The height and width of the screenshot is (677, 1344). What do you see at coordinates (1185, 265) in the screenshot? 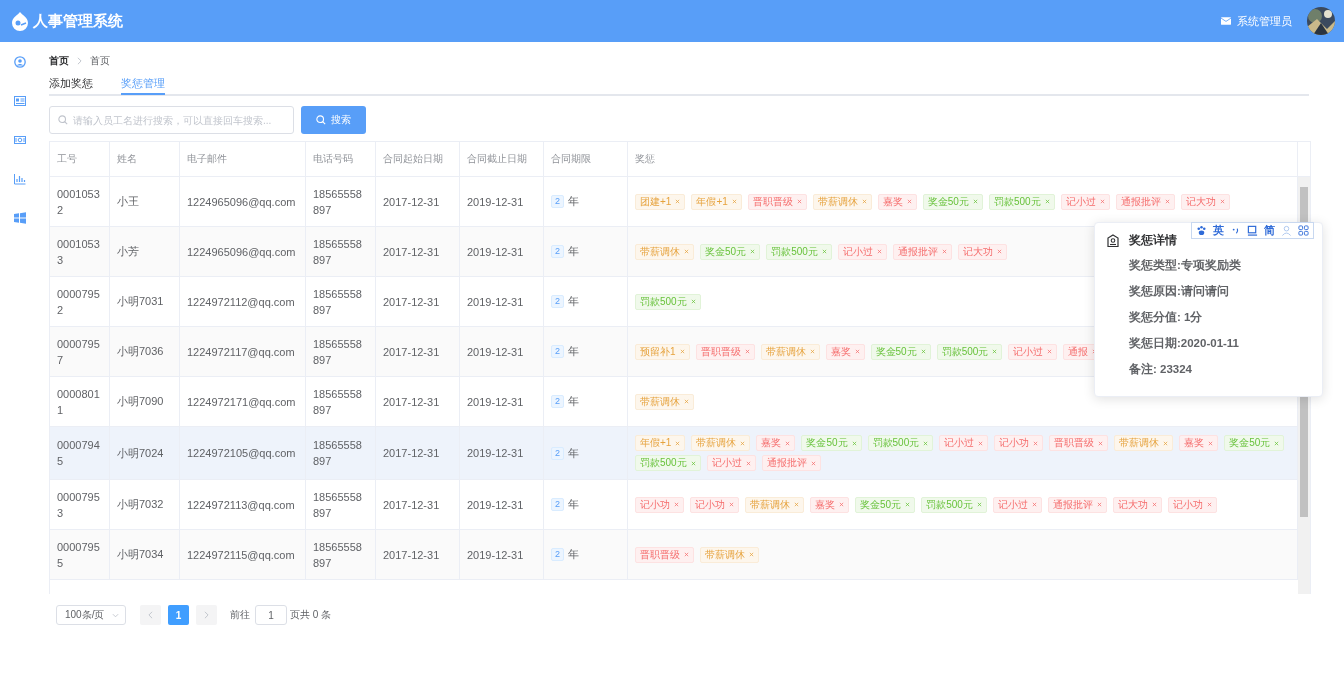
I see `detail-text: 奖惩类型:专项奖励类` at bounding box center [1185, 265].